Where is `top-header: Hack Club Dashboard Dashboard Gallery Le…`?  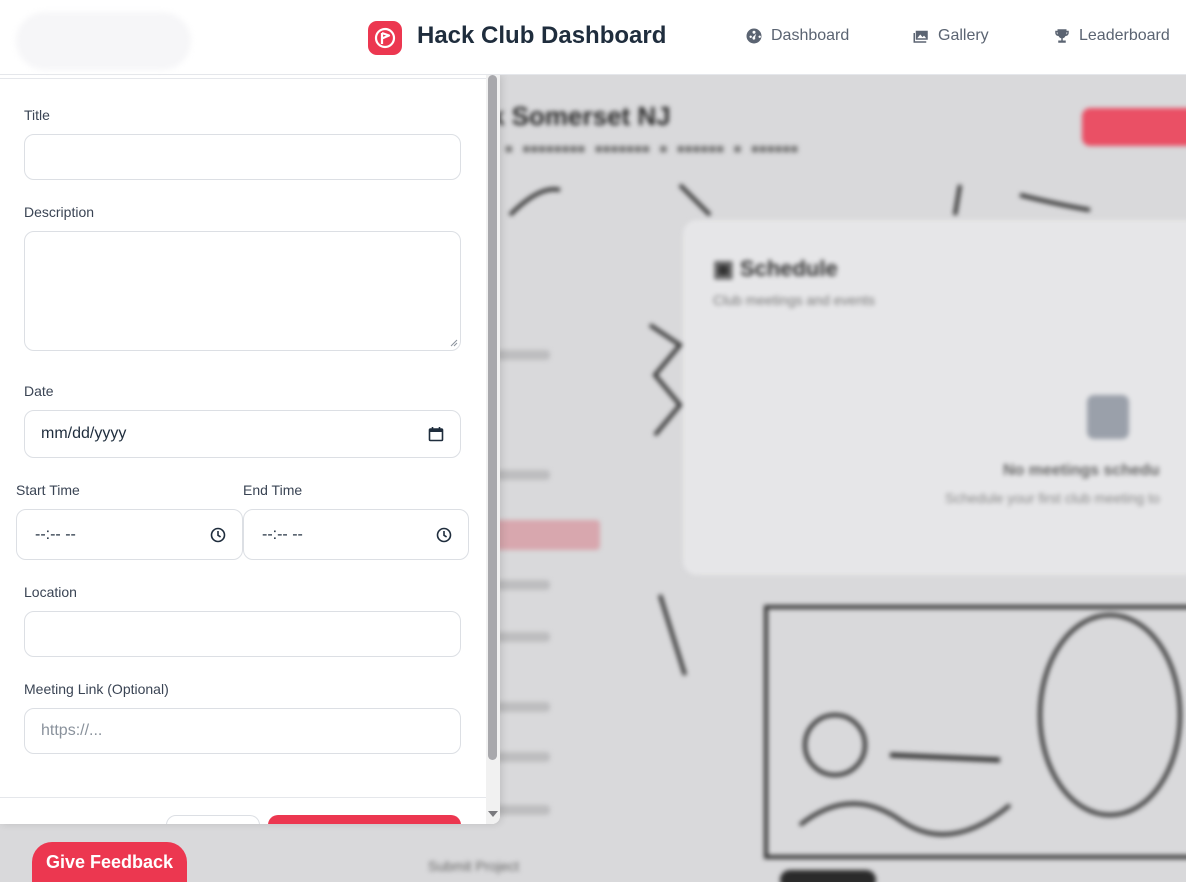 top-header: Hack Club Dashboard Dashboard Gallery Le… is located at coordinates (593, 37).